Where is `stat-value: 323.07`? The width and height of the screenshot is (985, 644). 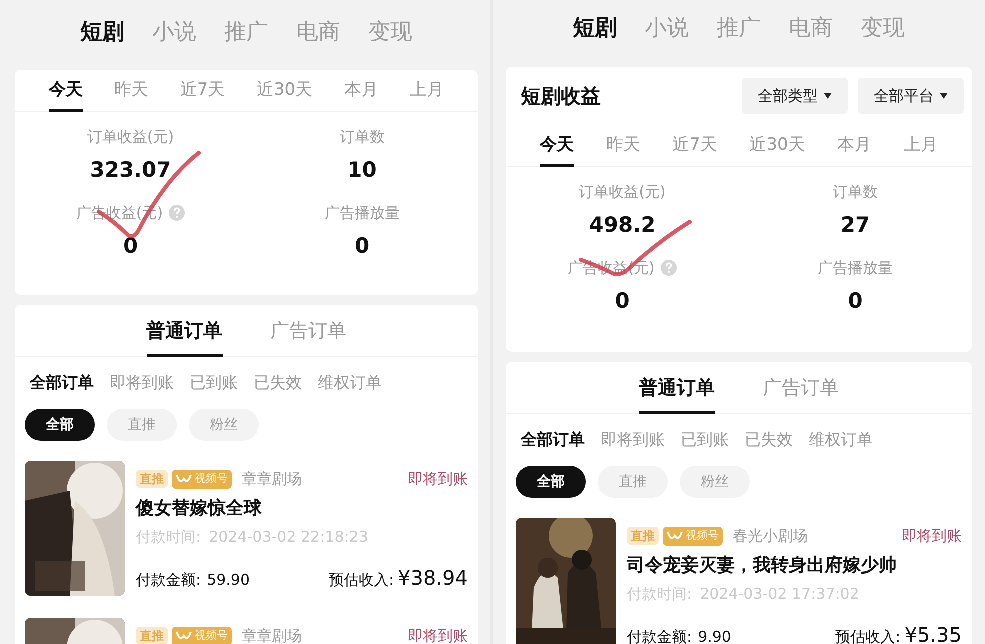 stat-value: 323.07 is located at coordinates (131, 170).